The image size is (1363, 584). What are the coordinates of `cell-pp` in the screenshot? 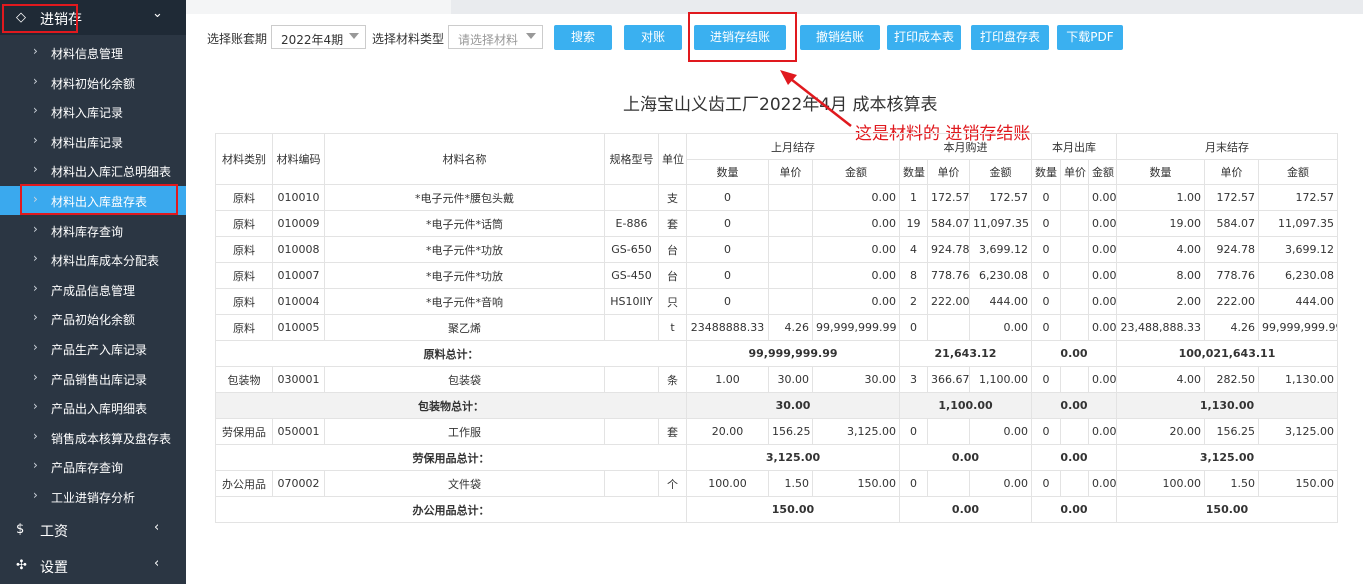 It's located at (790, 197).